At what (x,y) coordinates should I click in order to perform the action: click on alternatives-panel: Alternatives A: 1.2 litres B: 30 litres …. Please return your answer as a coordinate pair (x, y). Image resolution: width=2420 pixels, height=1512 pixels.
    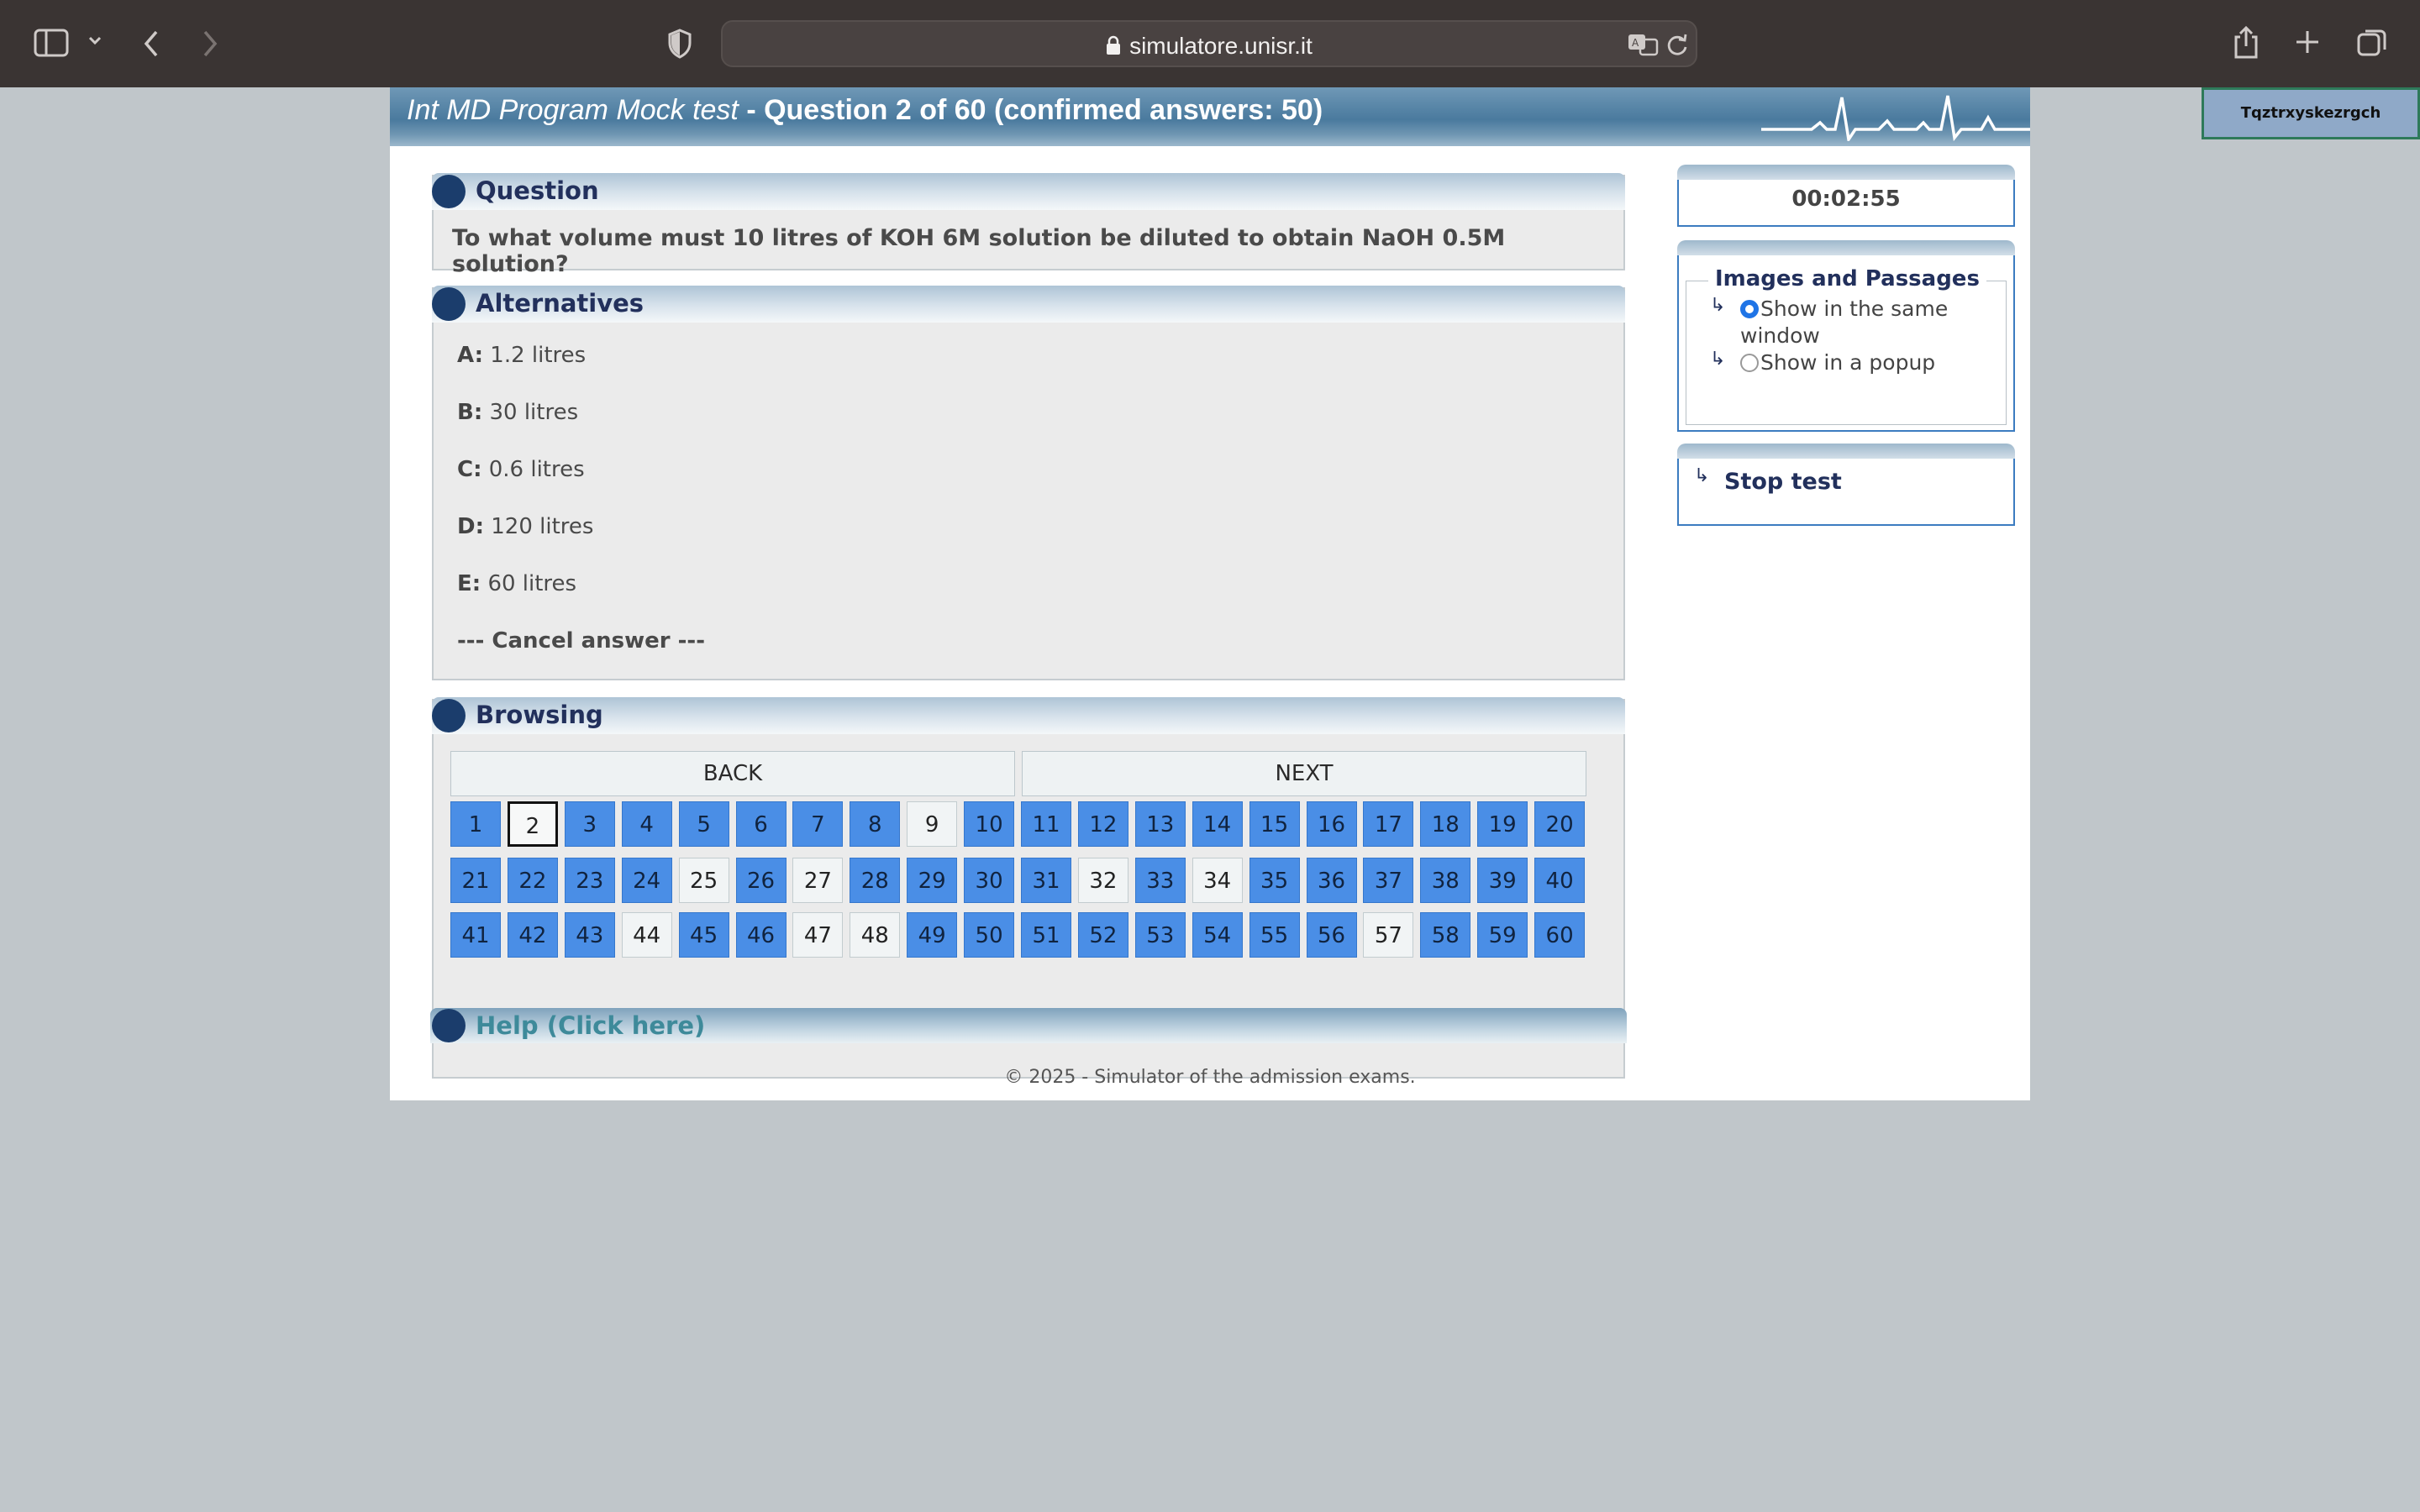
    Looking at the image, I should click on (1028, 483).